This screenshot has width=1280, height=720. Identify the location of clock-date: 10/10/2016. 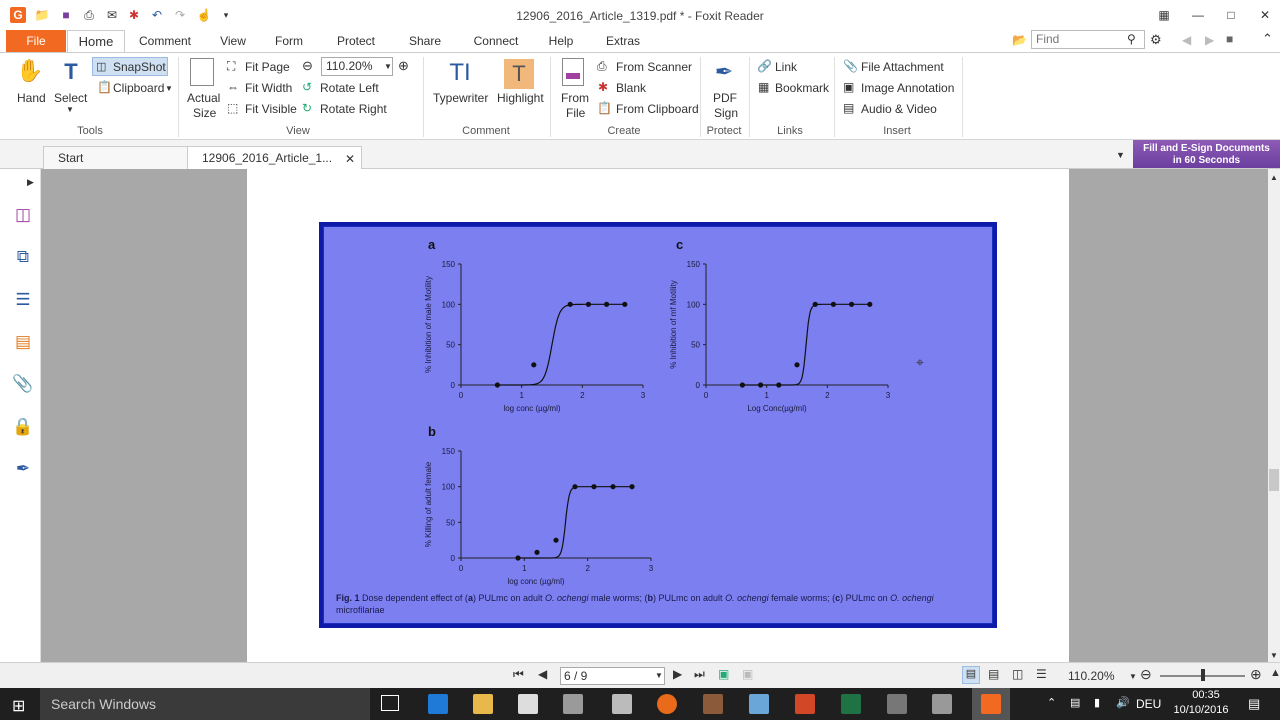
(1201, 710).